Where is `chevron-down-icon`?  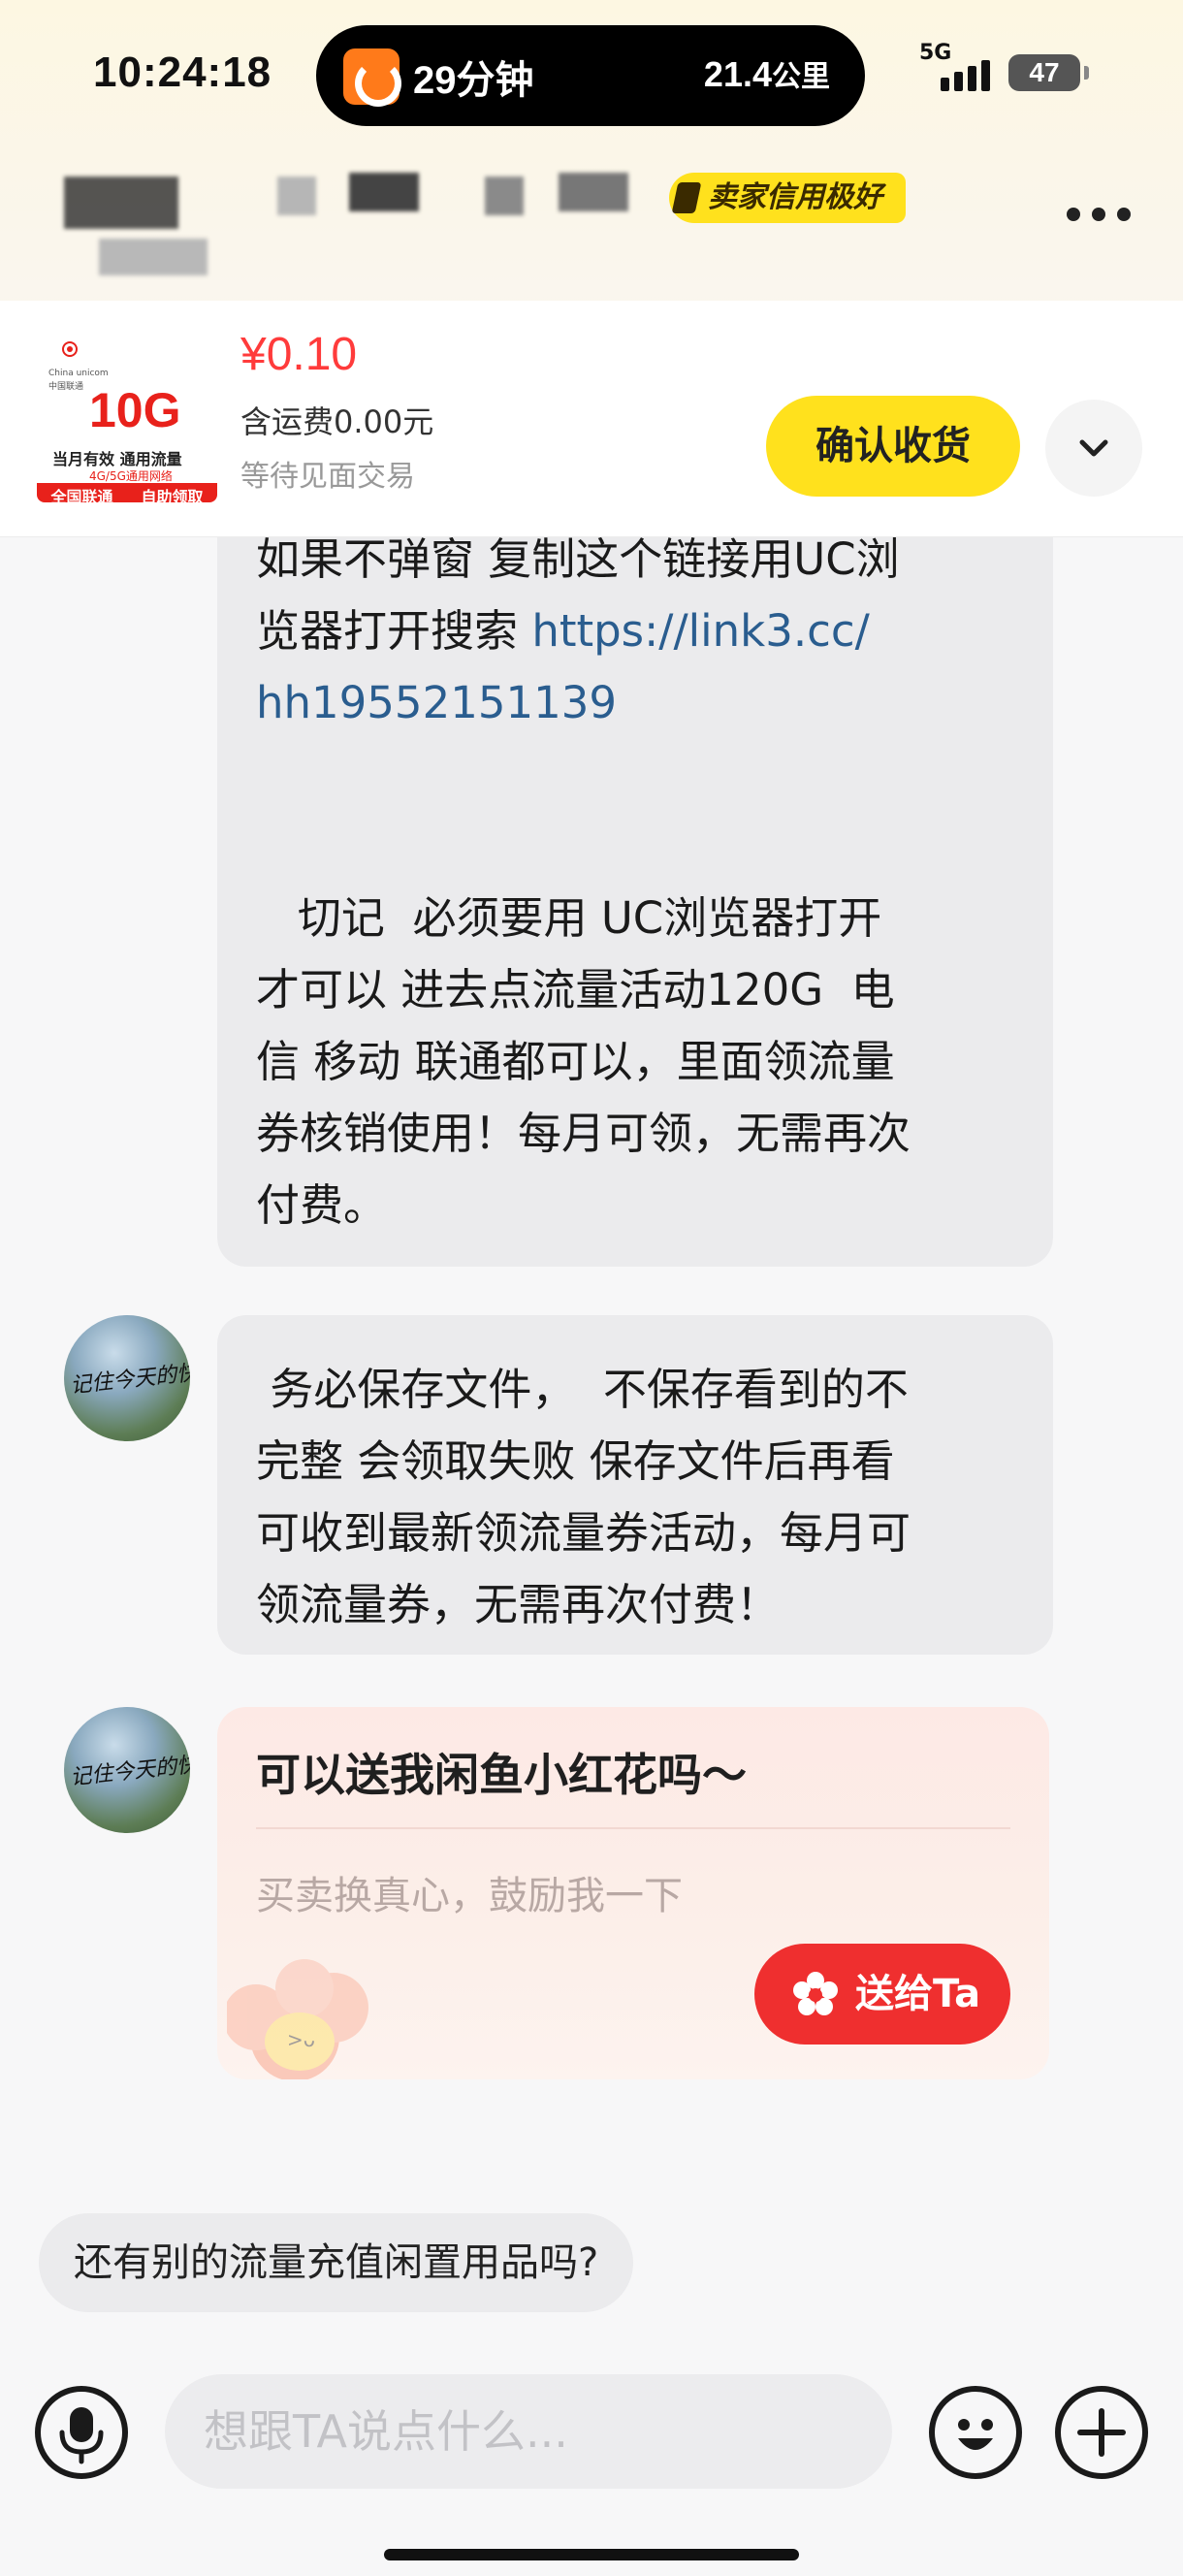 chevron-down-icon is located at coordinates (1093, 448).